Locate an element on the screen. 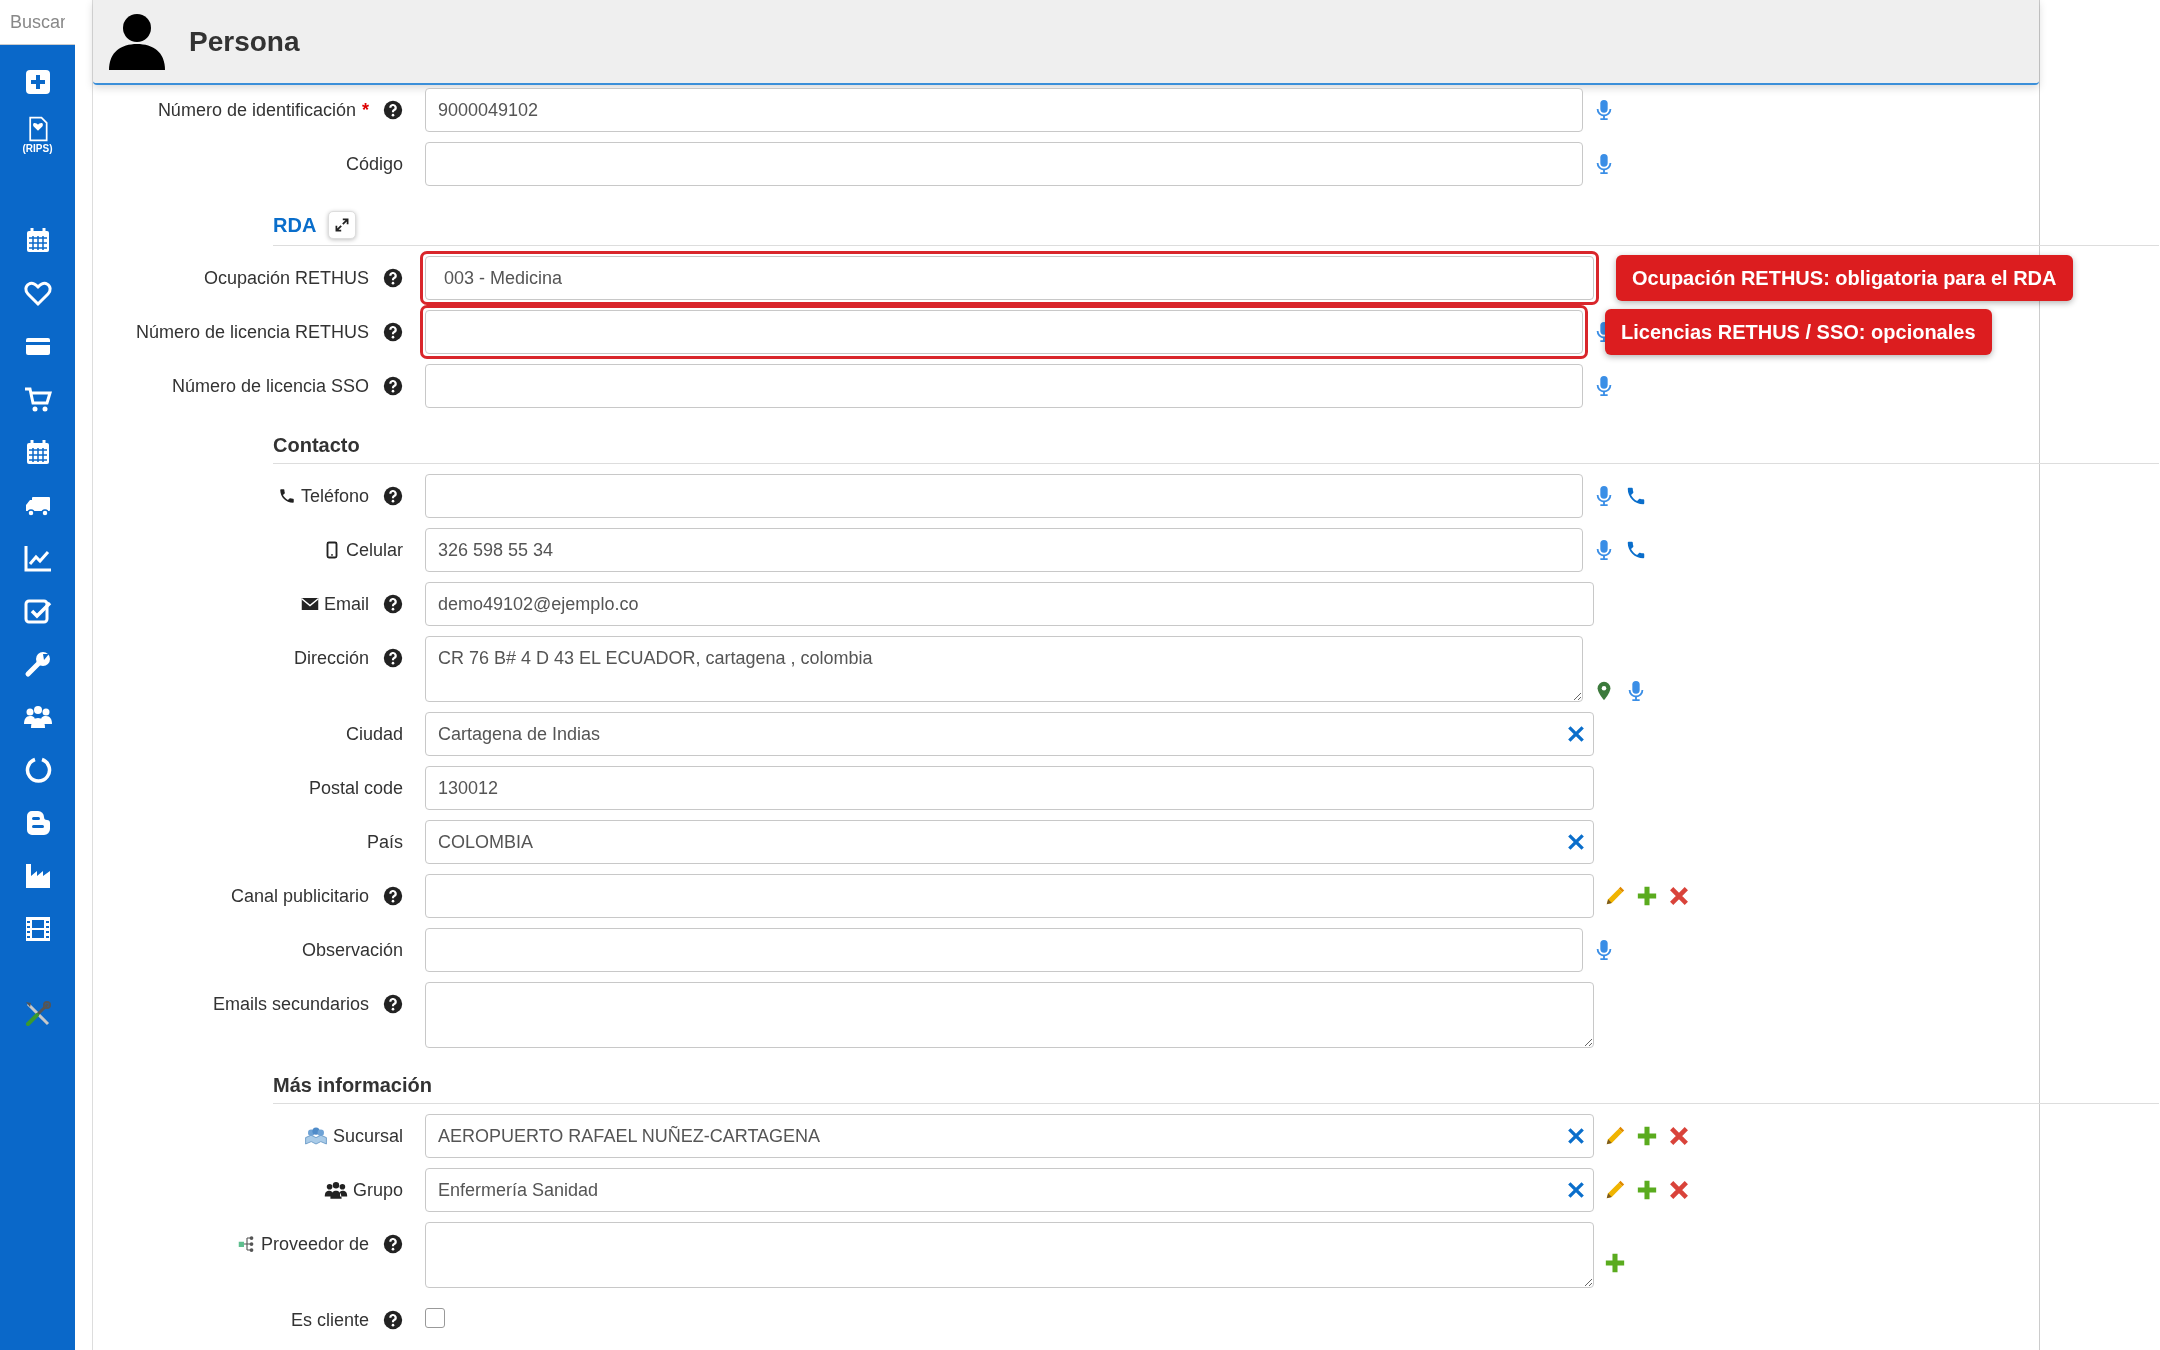 This screenshot has height=1350, width=2160. field-label: Canal publicitario is located at coordinates (299, 896).